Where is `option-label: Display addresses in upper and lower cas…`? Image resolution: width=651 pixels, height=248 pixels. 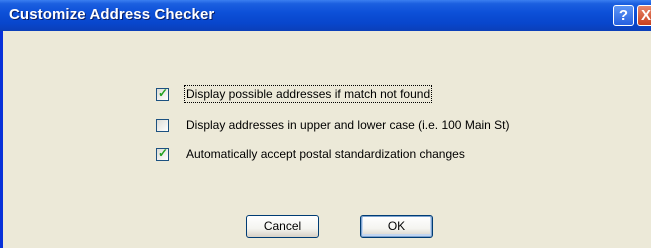
option-label: Display addresses in upper and lower cas… is located at coordinates (348, 125).